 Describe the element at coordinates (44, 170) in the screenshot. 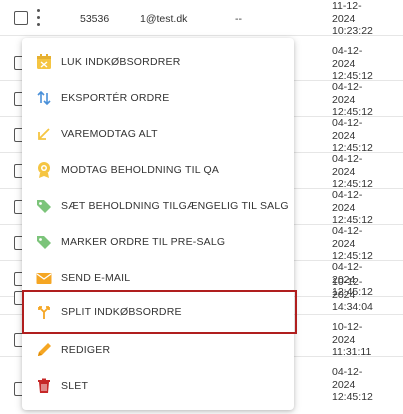

I see `badge-icon` at that location.